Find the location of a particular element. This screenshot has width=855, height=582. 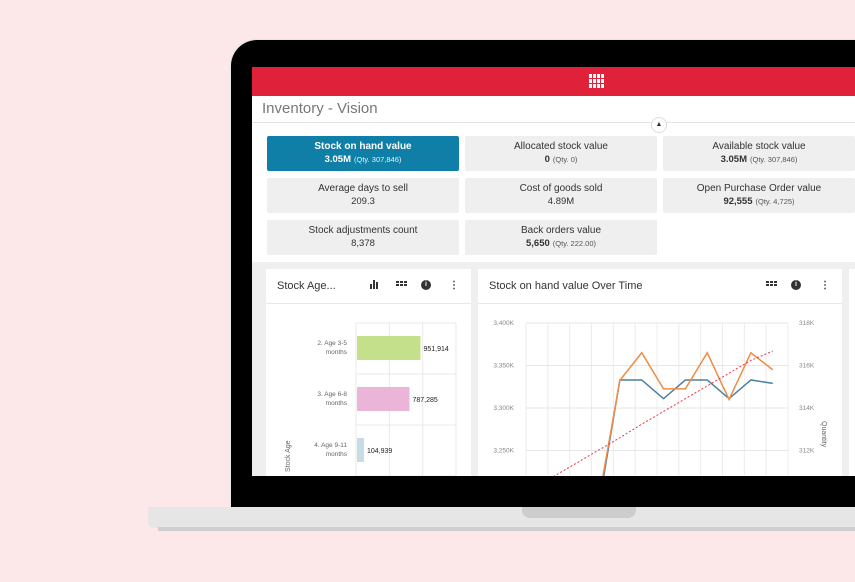

bar-value-label: 787,285 is located at coordinates (424, 400).